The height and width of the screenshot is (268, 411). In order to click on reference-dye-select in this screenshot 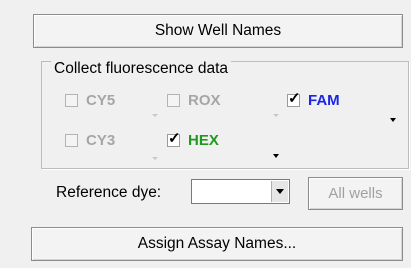, I will do `click(240, 191)`.